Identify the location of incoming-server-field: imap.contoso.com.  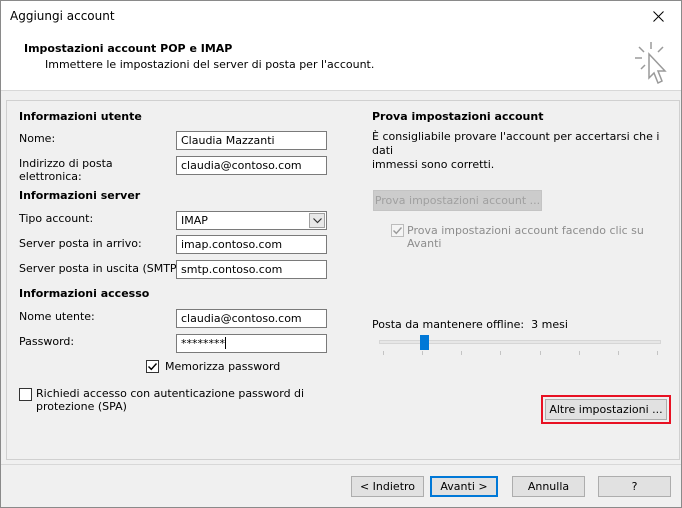
(251, 244).